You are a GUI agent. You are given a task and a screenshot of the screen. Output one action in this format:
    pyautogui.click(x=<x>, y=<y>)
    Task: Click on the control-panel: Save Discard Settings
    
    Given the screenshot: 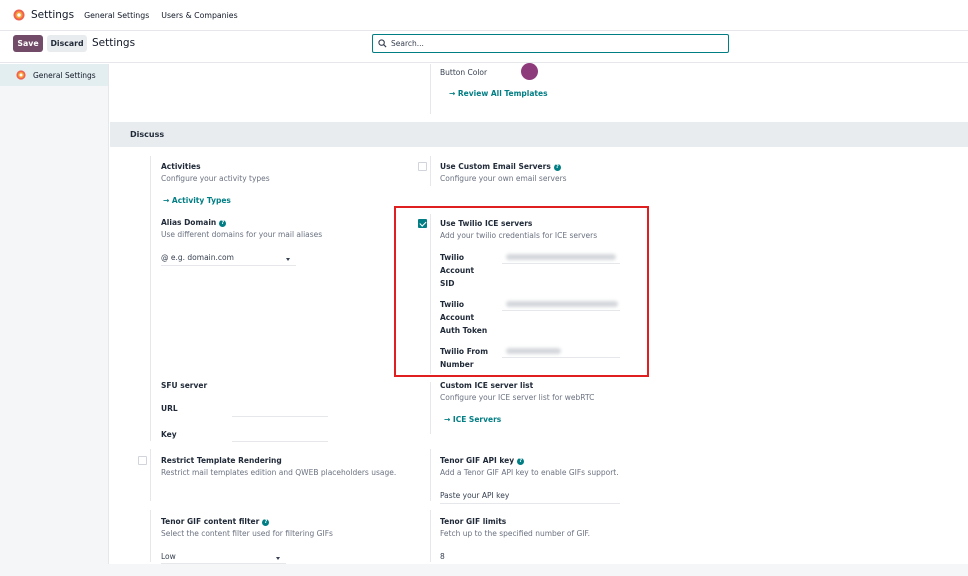 What is the action you would take?
    pyautogui.click(x=484, y=47)
    